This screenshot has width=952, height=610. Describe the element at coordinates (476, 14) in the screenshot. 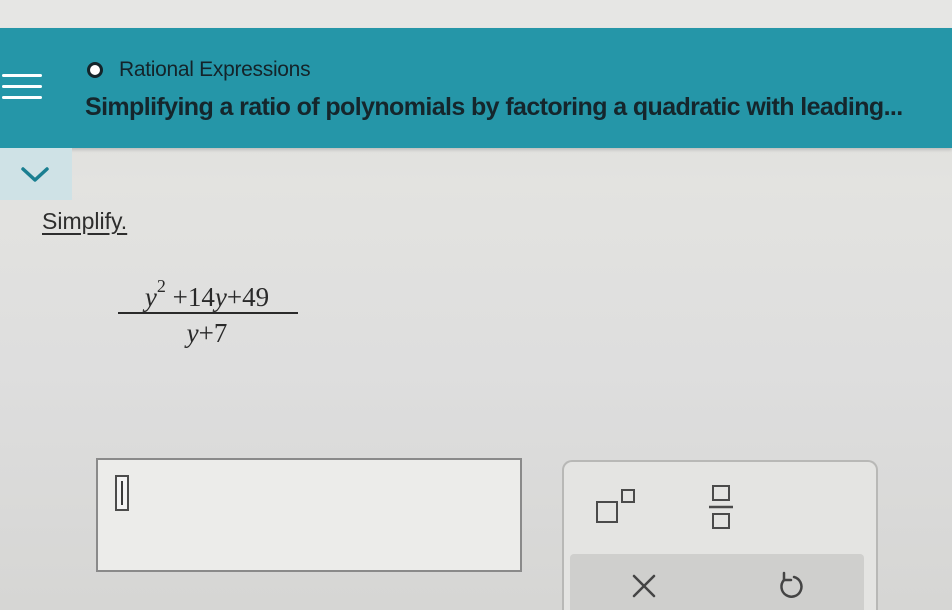

I see `top-strip` at that location.